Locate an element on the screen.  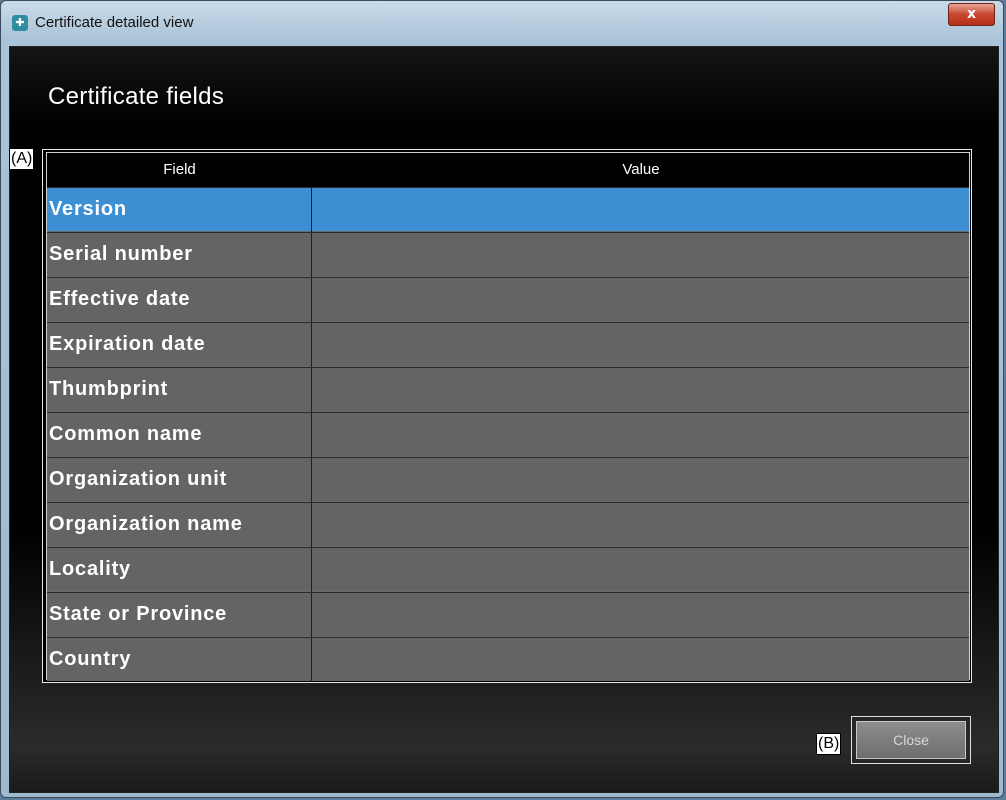
table-row: Locality is located at coordinates (508, 569).